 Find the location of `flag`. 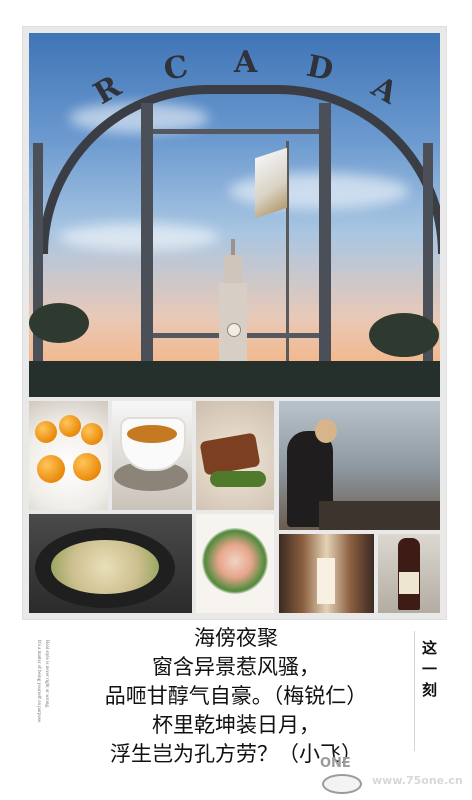

flag is located at coordinates (271, 183).